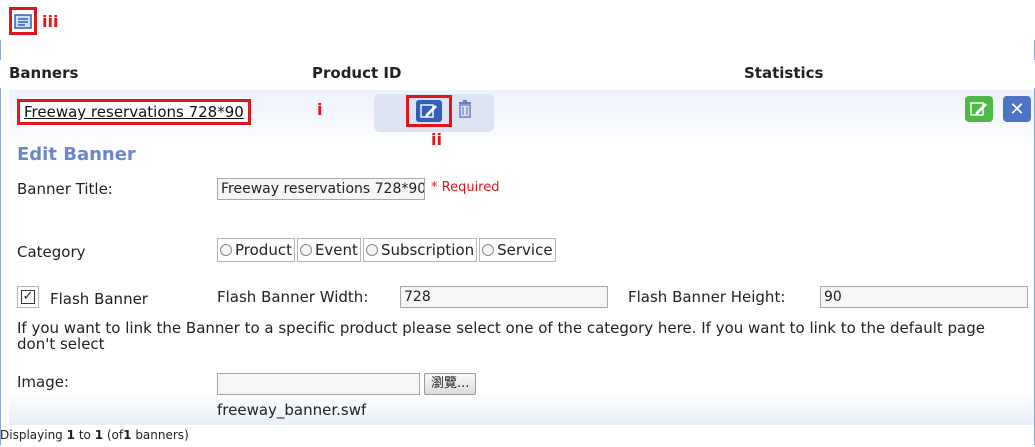 This screenshot has height=447, width=1035. Describe the element at coordinates (76, 154) in the screenshot. I see `edit-banner-heading: Edit Banner` at that location.